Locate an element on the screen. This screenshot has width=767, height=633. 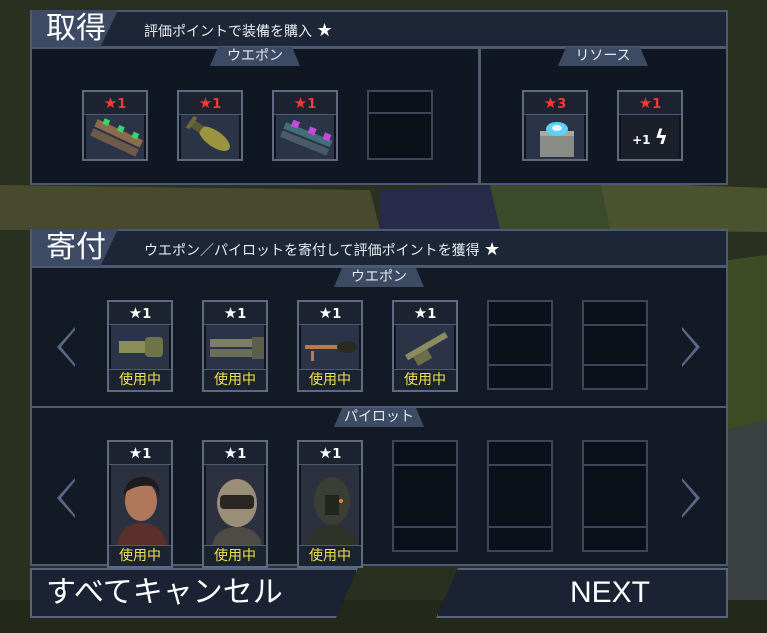
artillery-gun-icon is located at coordinates (425, 347).